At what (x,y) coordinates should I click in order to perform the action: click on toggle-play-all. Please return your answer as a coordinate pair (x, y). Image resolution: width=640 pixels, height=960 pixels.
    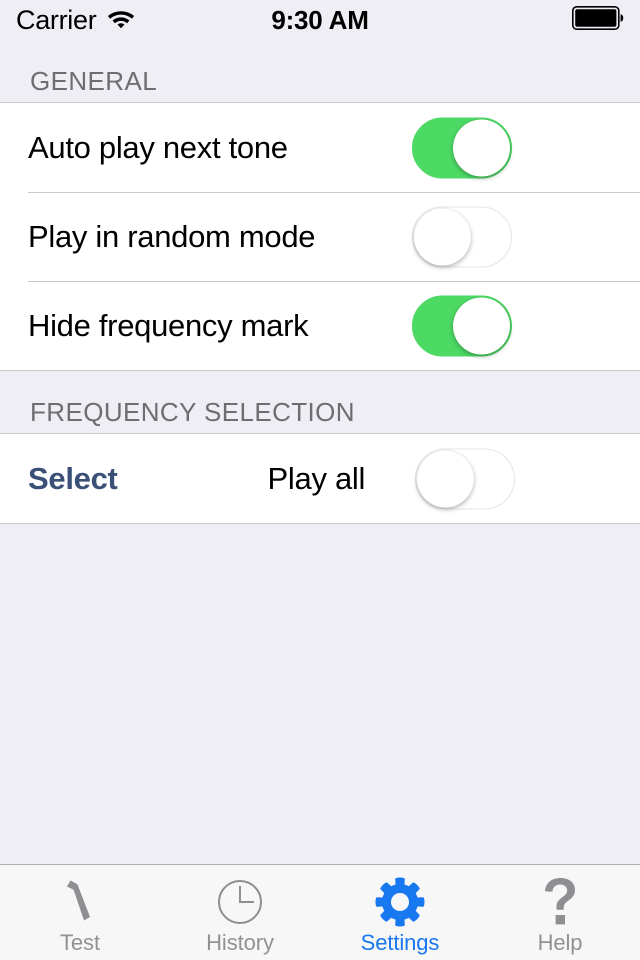
    Looking at the image, I should click on (465, 478).